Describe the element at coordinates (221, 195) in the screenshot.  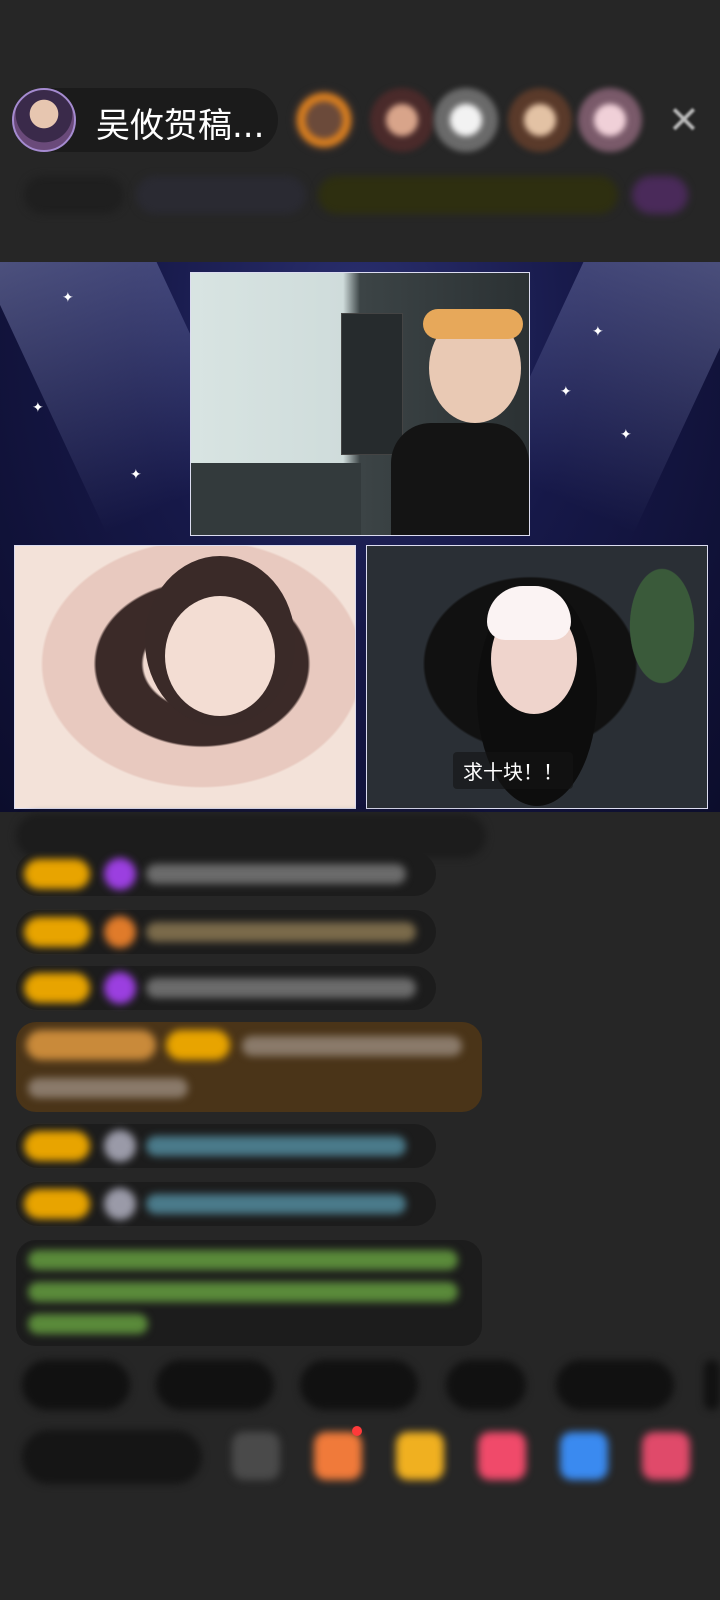
I see `fans-chip` at that location.